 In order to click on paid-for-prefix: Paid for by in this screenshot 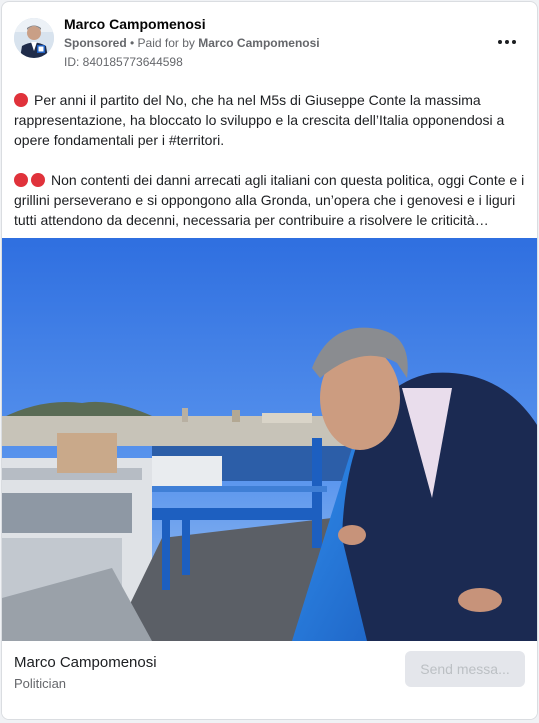, I will do `click(168, 43)`.